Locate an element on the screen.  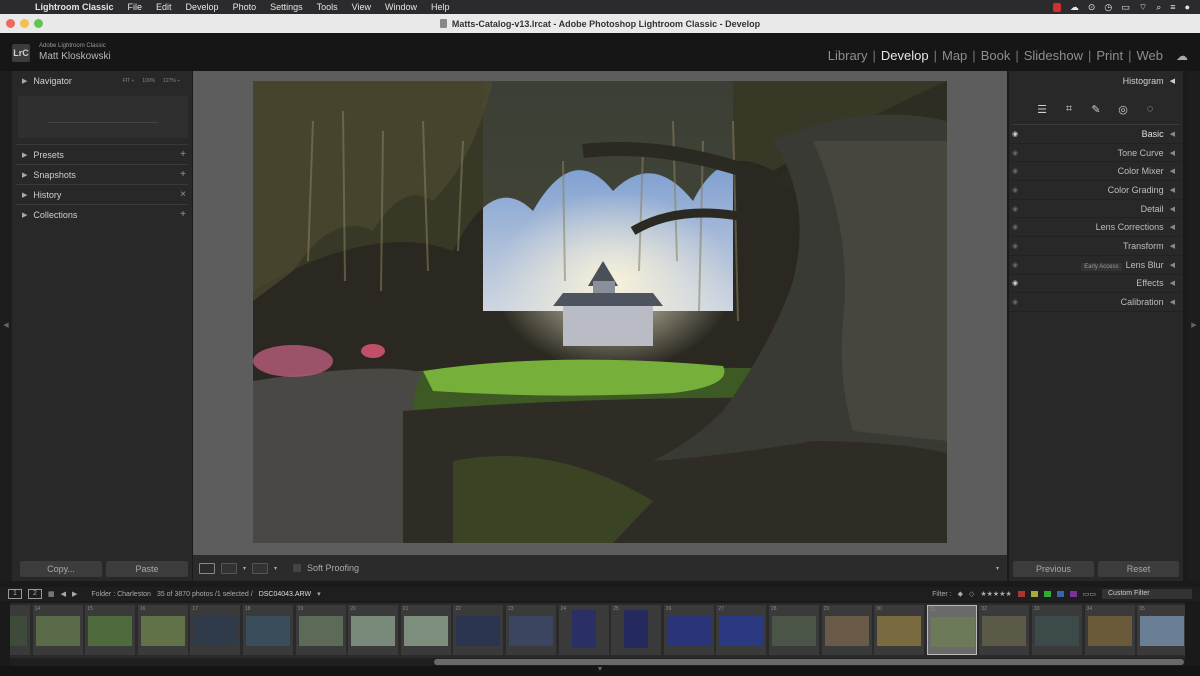
main-window-button: 1 is located at coordinates (15, 594).